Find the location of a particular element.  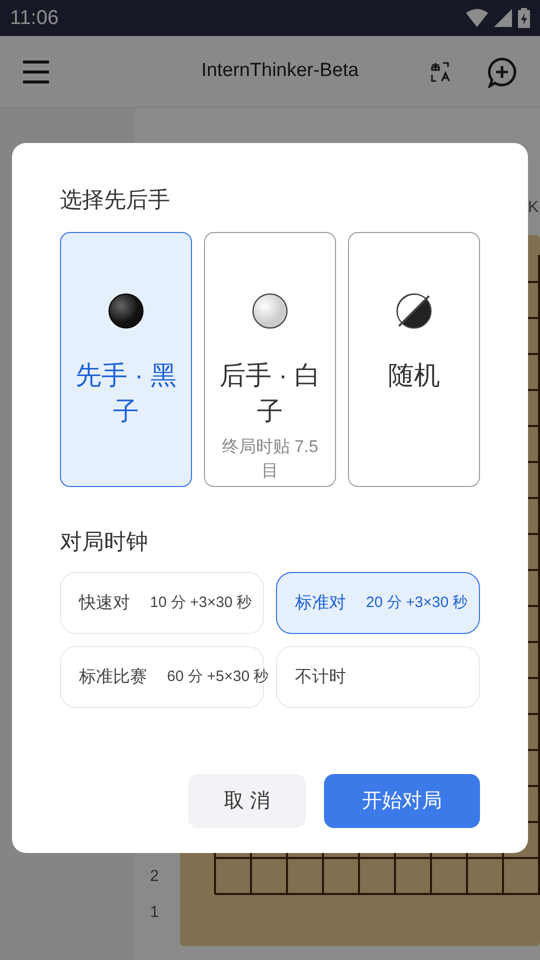

row-label: 2 is located at coordinates (154, 877).